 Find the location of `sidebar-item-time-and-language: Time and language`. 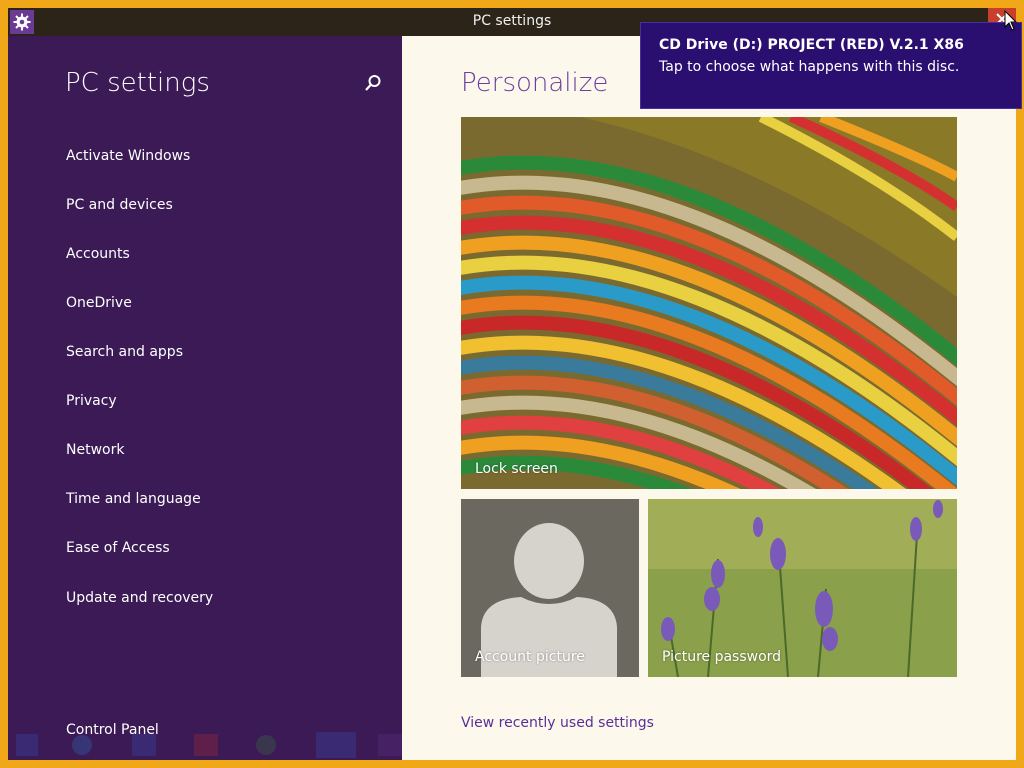

sidebar-item-time-and-language: Time and language is located at coordinates (133, 499).